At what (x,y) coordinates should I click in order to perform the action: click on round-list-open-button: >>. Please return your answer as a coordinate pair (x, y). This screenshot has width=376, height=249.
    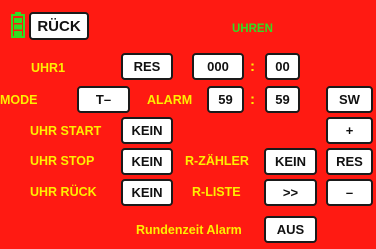
    Looking at the image, I should click on (290, 192).